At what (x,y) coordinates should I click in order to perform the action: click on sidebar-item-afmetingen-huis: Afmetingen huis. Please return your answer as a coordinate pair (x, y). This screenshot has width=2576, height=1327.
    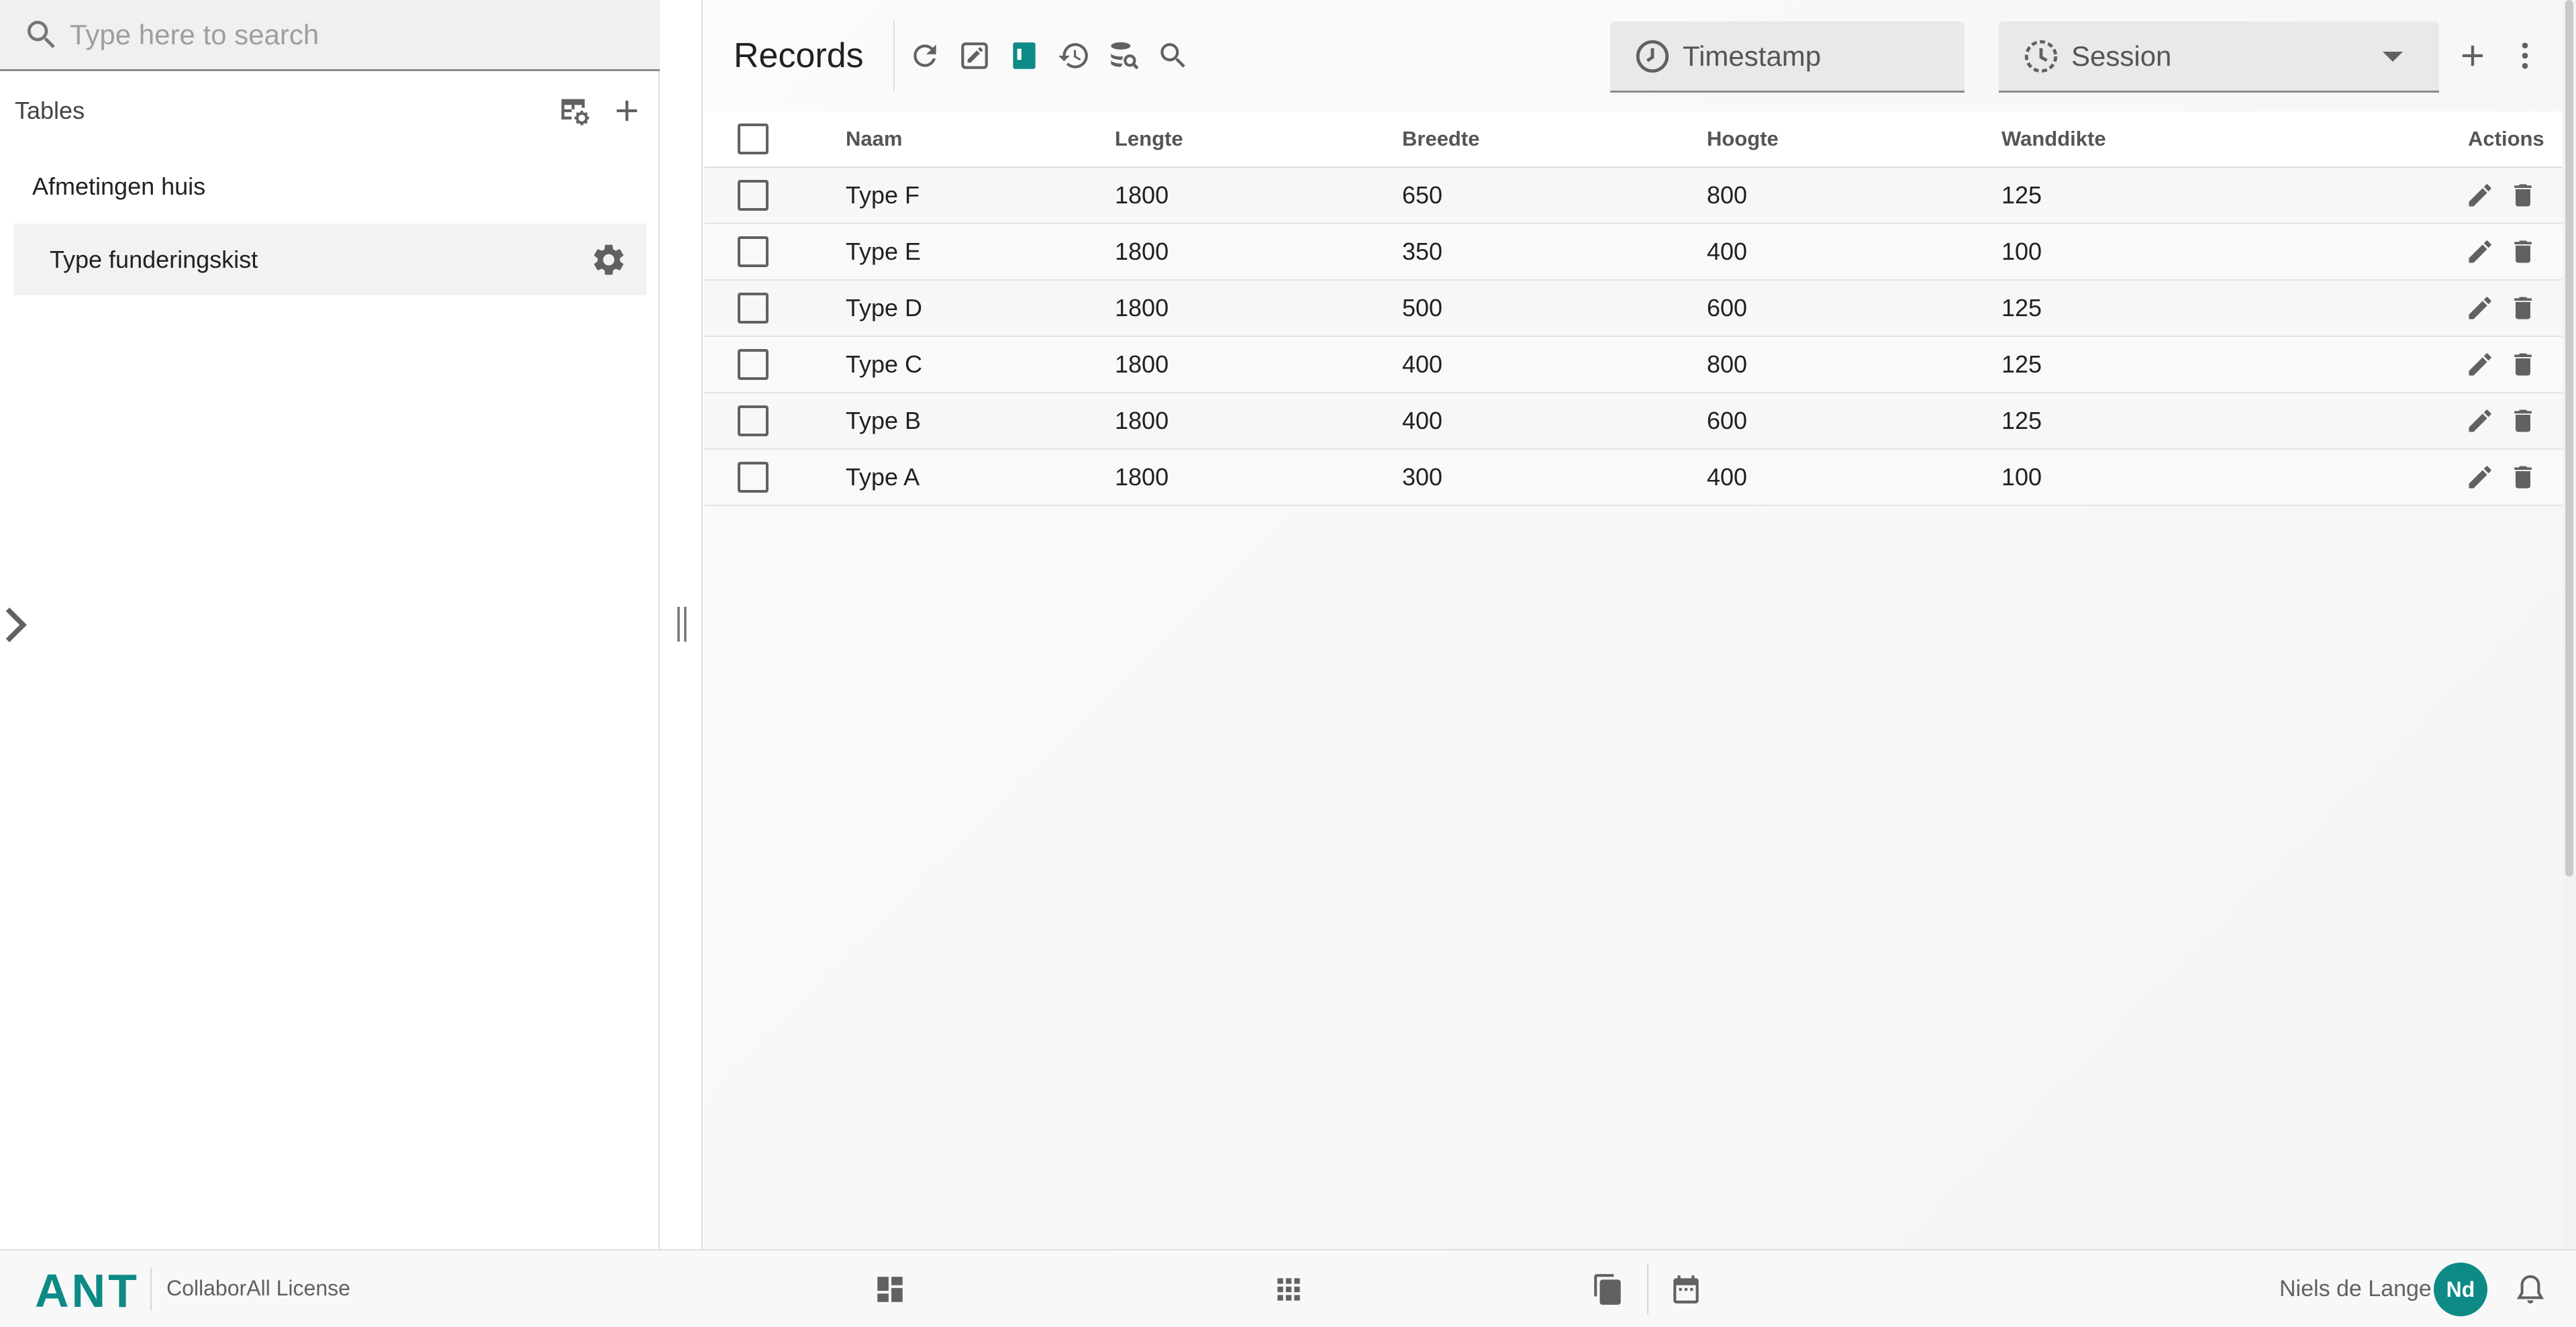
    Looking at the image, I should click on (329, 186).